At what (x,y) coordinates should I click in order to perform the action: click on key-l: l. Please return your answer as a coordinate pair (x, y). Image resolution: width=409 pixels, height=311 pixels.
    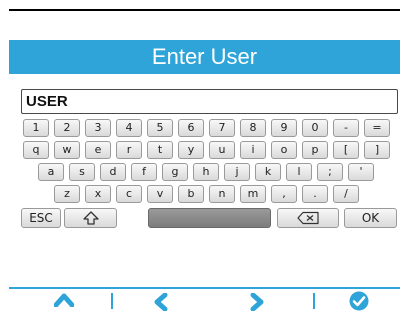
    Looking at the image, I should click on (299, 172).